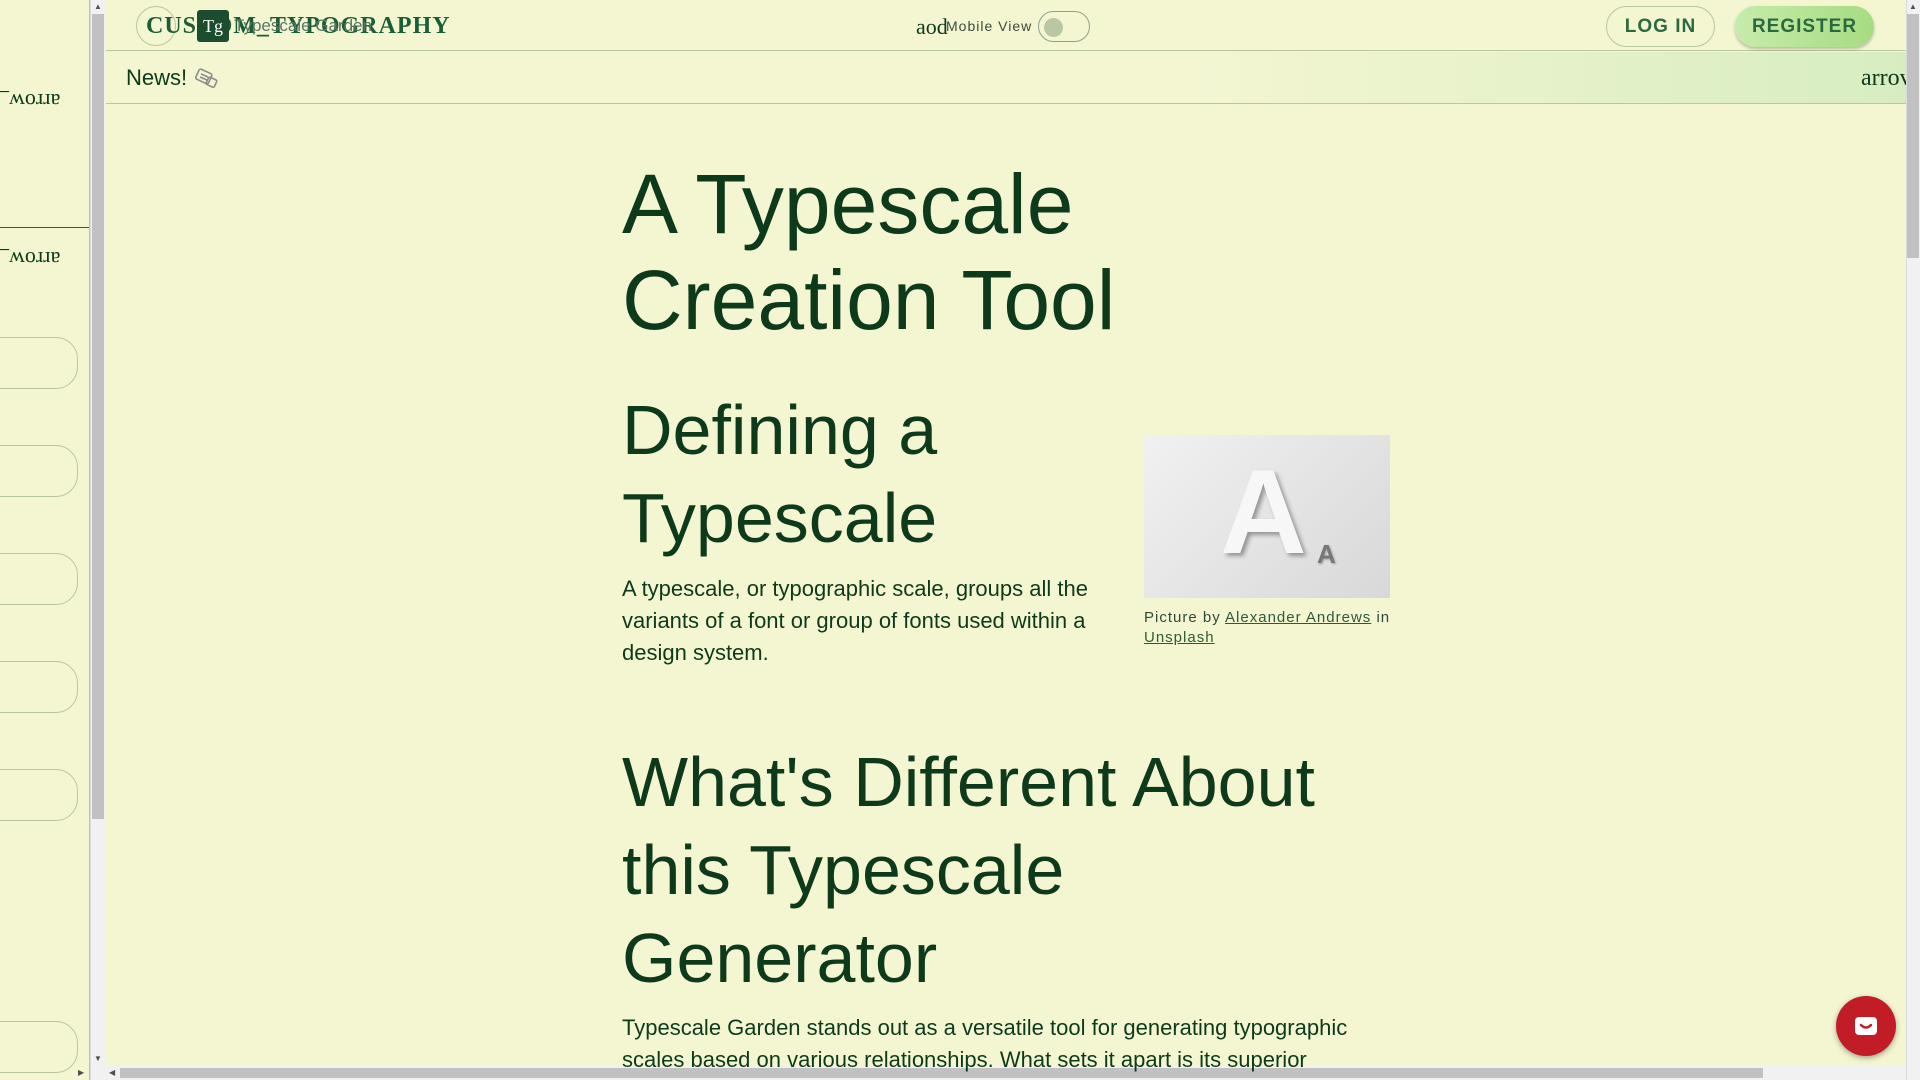 The width and height of the screenshot is (1920, 1080). What do you see at coordinates (1182, 617) in the screenshot?
I see `caption-prefix: Picture by` at bounding box center [1182, 617].